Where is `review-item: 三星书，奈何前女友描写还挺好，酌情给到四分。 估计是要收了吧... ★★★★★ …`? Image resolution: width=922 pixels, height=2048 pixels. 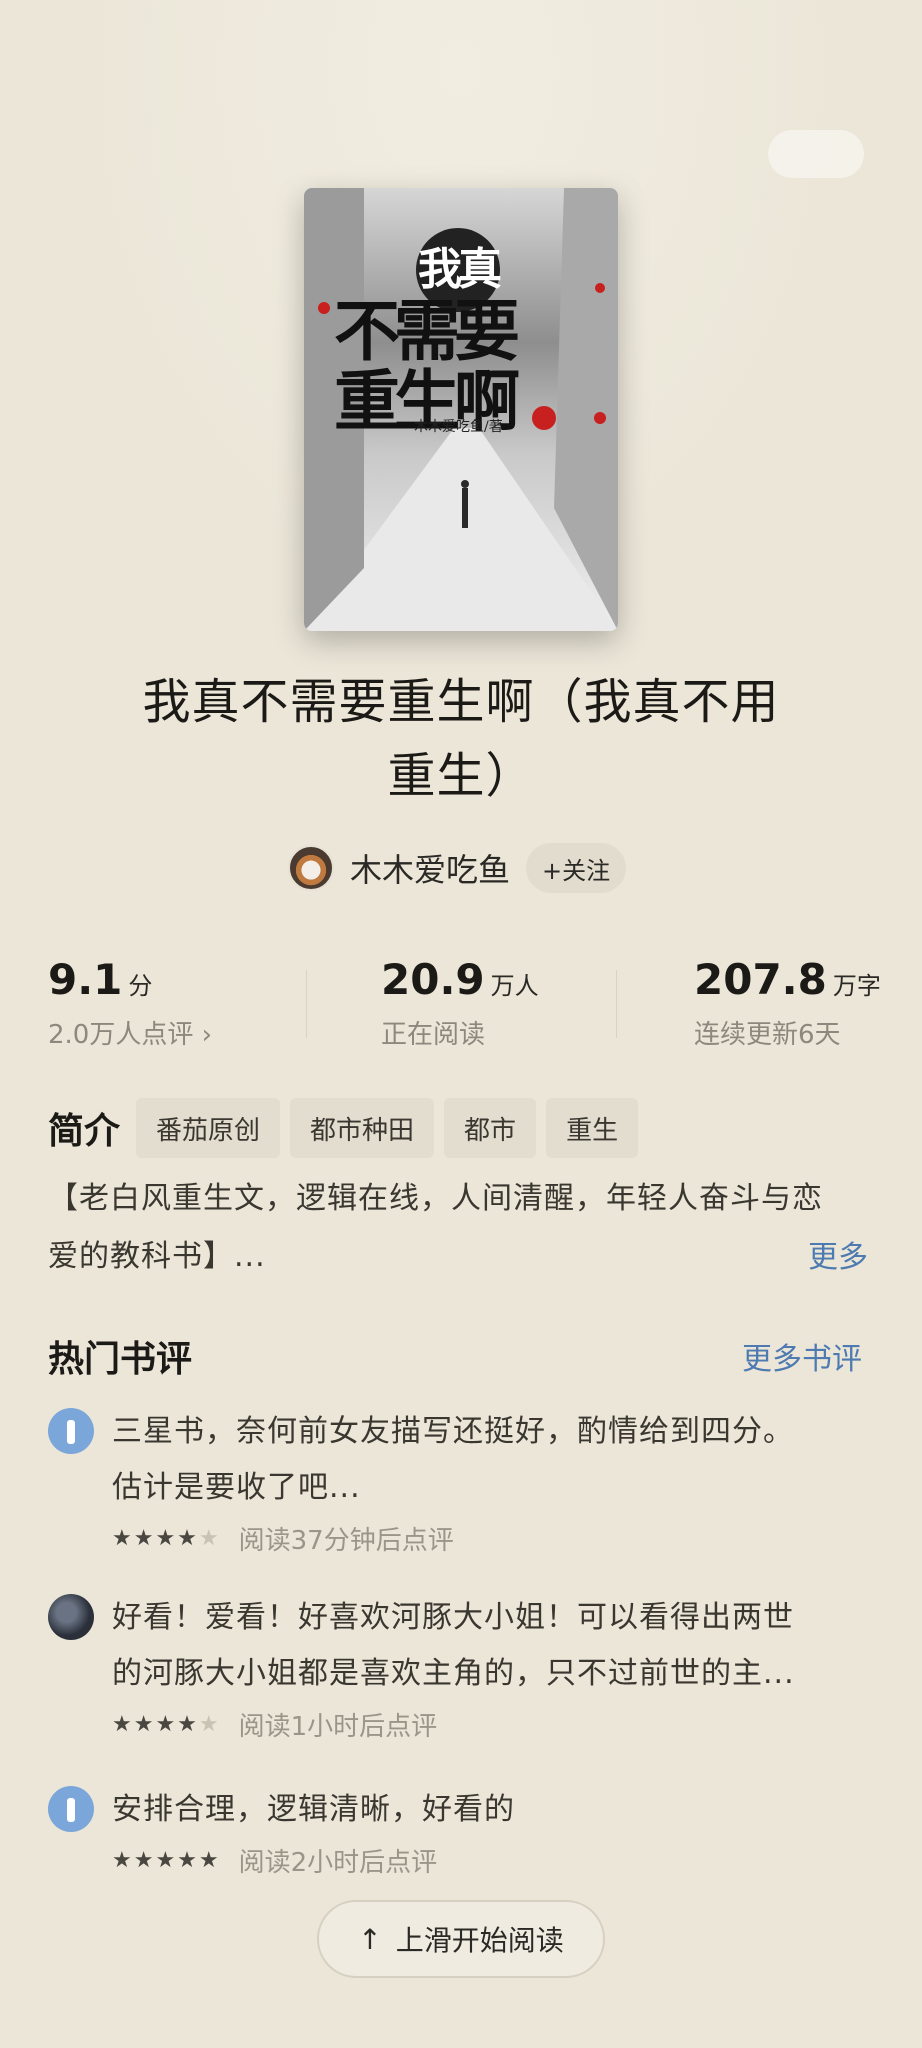
review-item: 三星书，奈何前女友描写还挺好，酌情给到四分。 估计是要收了吧... ★★★★★ … is located at coordinates (466, 1480).